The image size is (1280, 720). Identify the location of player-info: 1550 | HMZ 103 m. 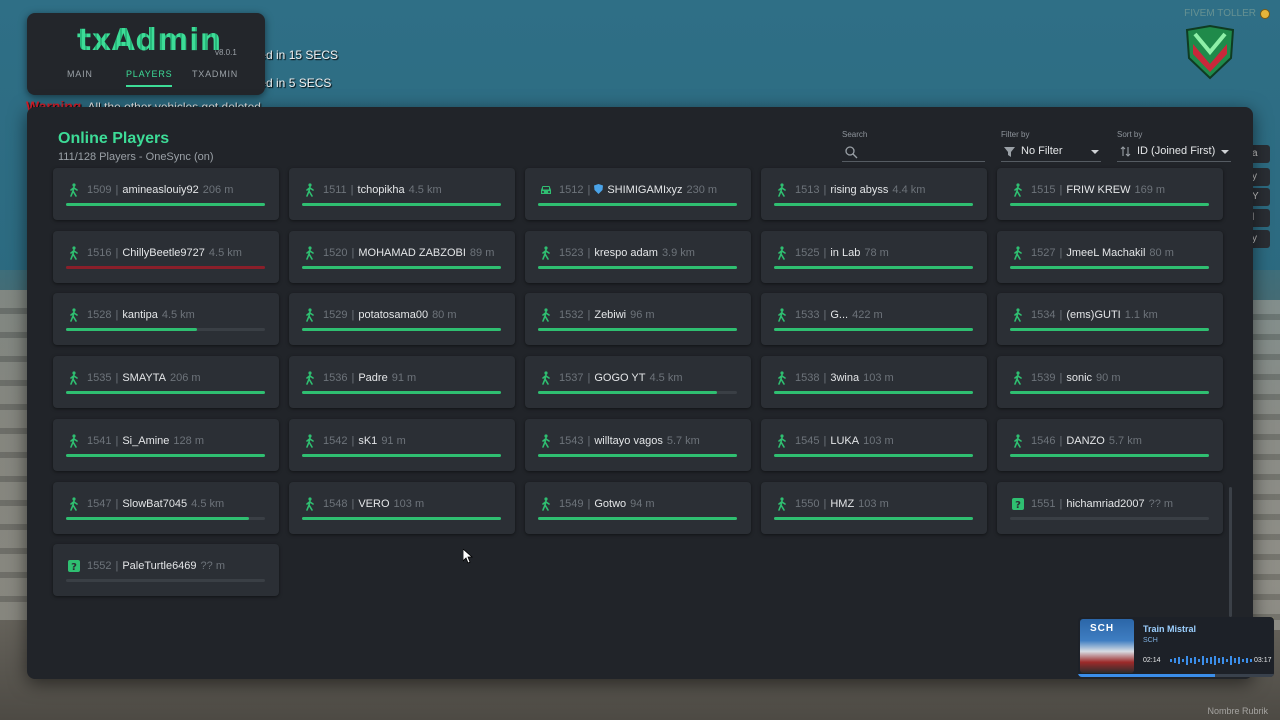
(842, 504).